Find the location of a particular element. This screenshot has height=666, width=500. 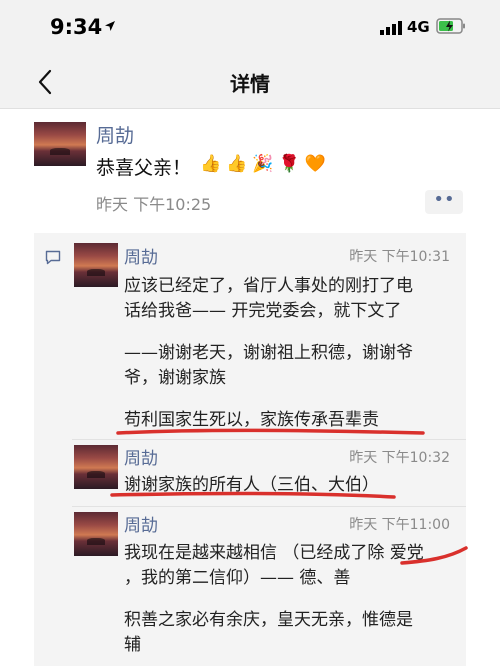

status-time: 9:34 is located at coordinates (76, 27).